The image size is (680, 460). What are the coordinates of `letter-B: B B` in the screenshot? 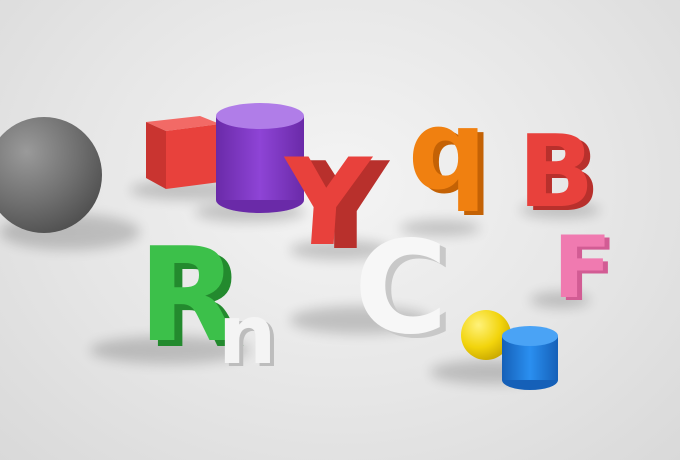 It's located at (559, 173).